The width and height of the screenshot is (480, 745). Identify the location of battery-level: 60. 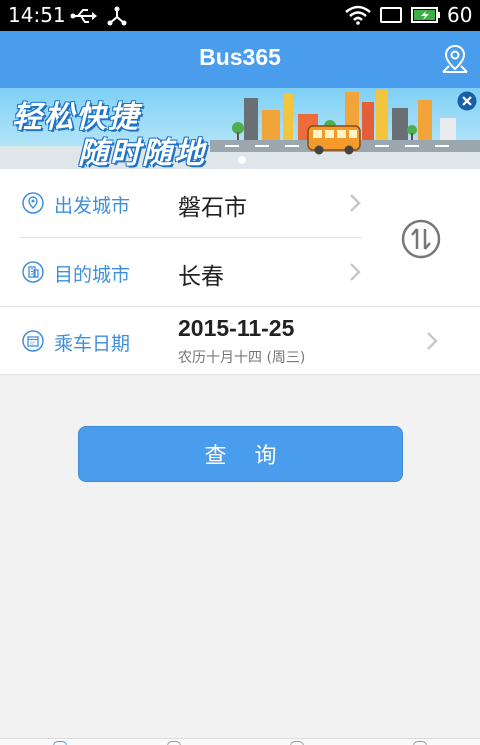
(460, 15).